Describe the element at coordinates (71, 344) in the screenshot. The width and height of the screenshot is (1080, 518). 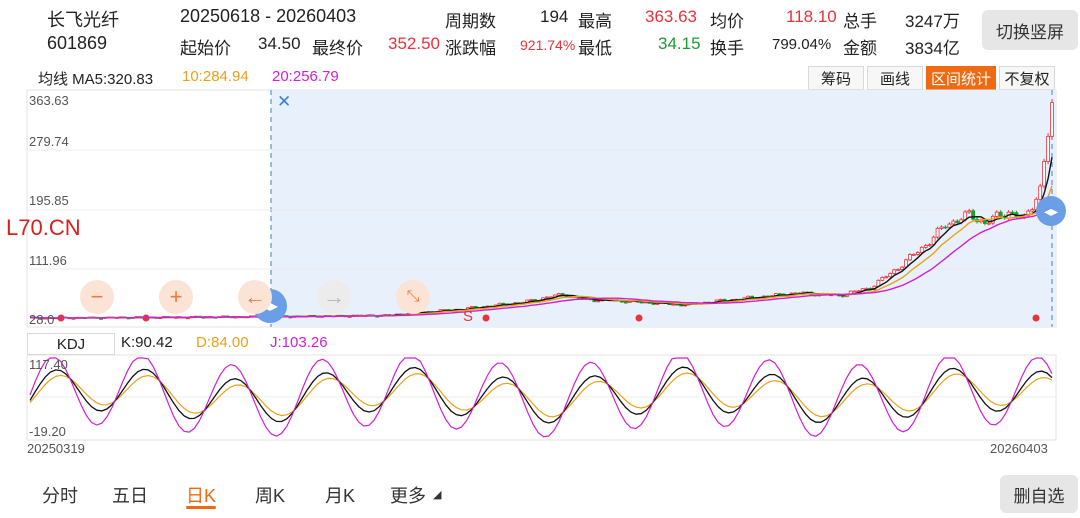
I see `kdj-indicator-button: KDJ` at that location.